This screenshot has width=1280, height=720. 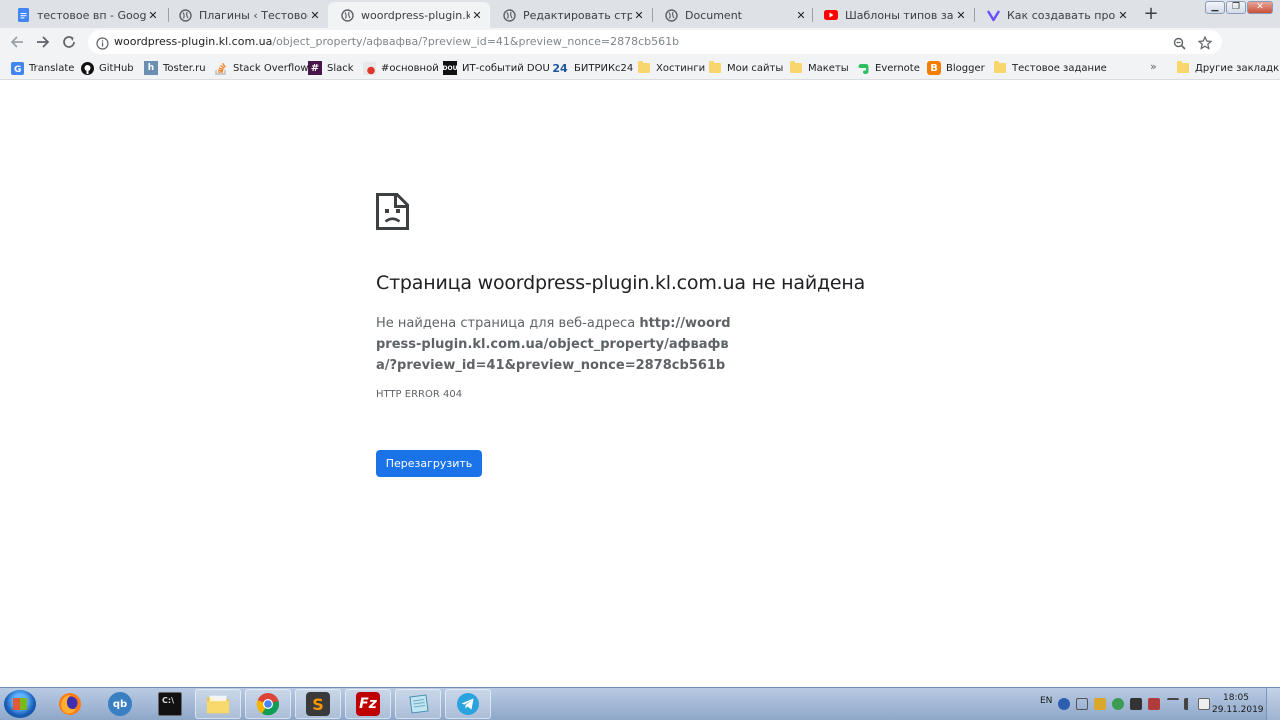 I want to click on help-icon, so click(x=1064, y=704).